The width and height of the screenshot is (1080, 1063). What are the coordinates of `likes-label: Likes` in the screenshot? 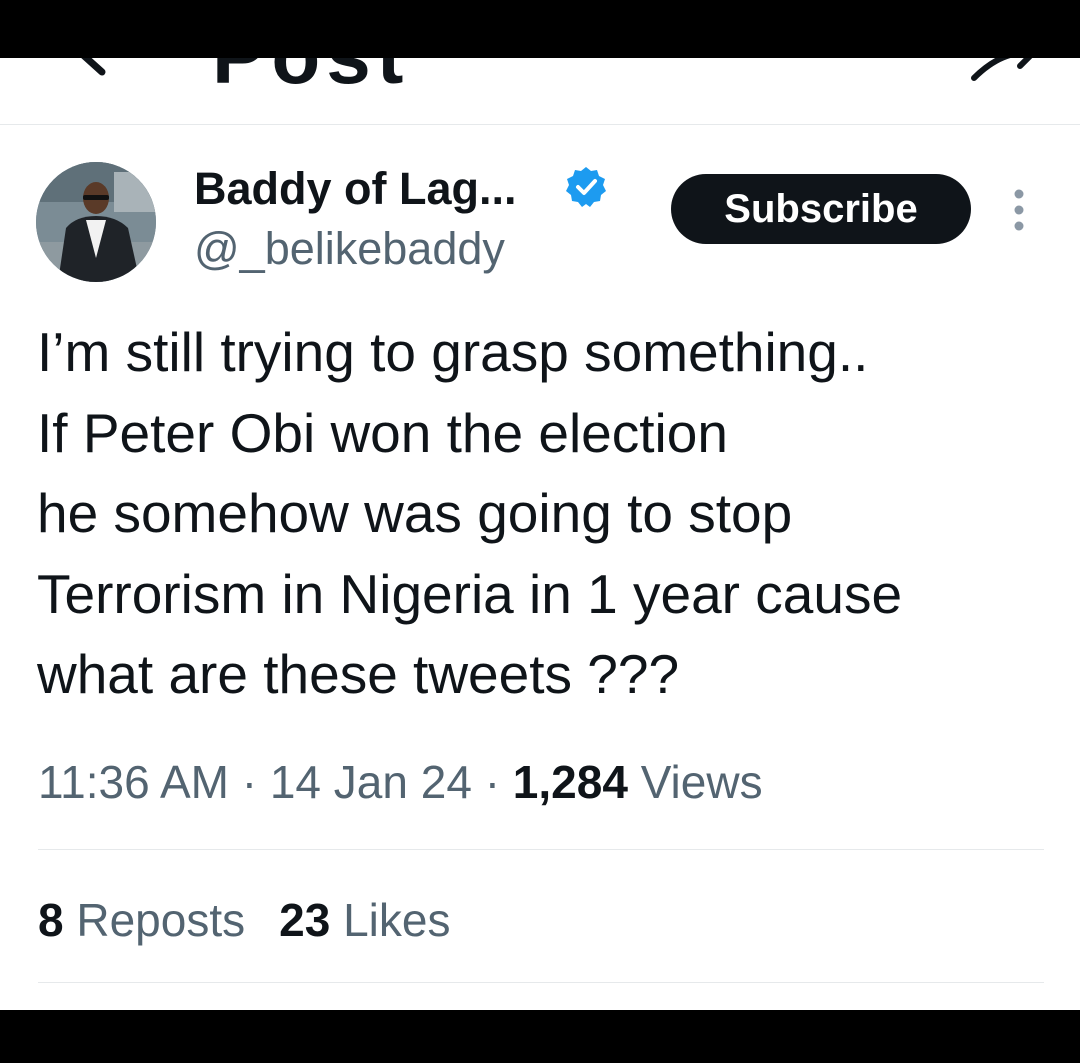 It's located at (397, 920).